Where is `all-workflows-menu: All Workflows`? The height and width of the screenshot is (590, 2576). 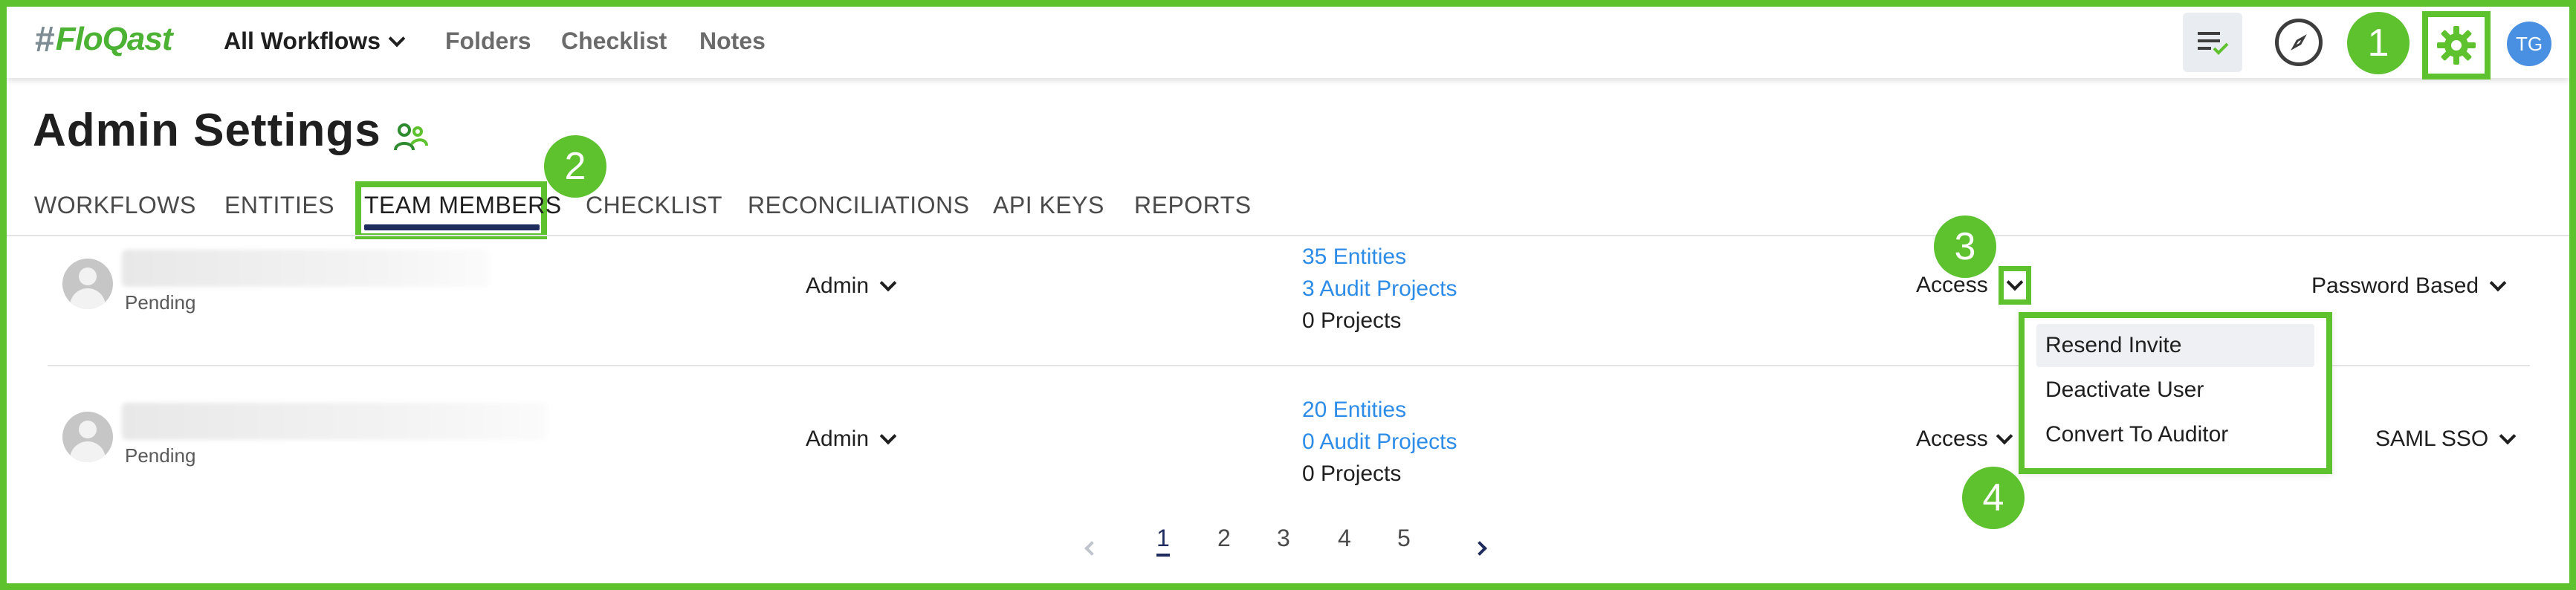
all-workflows-menu: All Workflows is located at coordinates (315, 41).